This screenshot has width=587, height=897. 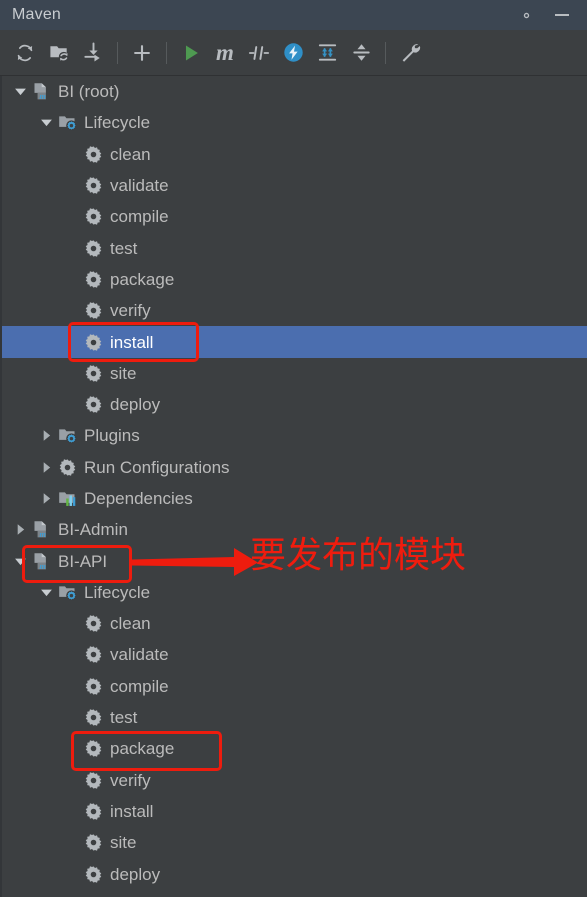 What do you see at coordinates (138, 498) in the screenshot?
I see `tree-row-label: Dependencies` at bounding box center [138, 498].